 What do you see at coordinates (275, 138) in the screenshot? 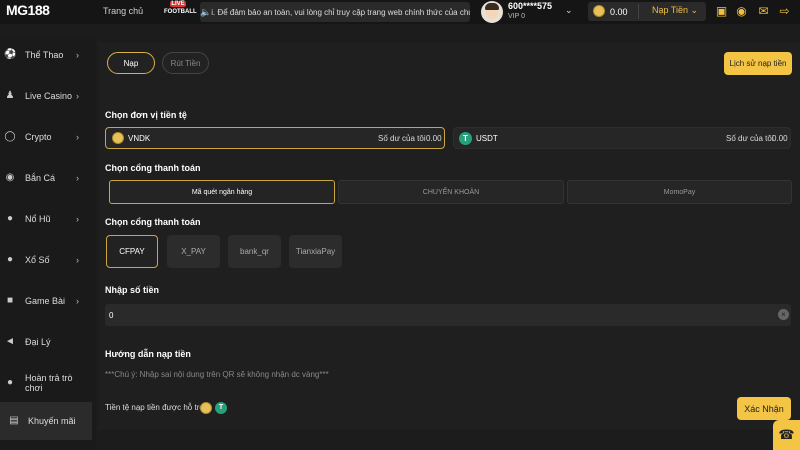
I see `currency-option-vndk: VNDK Số dư của tôi 0.00` at bounding box center [275, 138].